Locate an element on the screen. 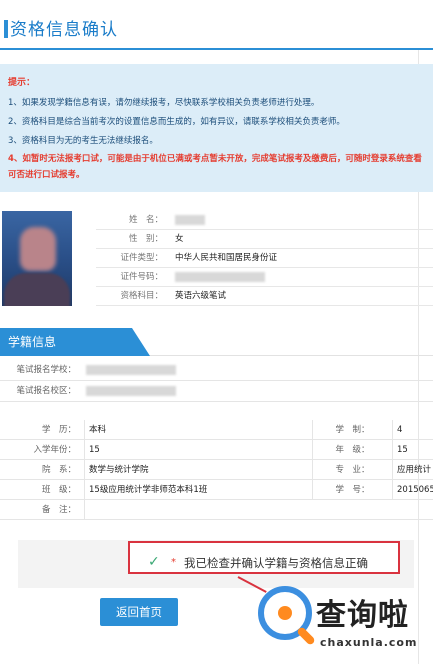  profile-row-id-type: 证件类型： 中华人民共和国居民身份证 is located at coordinates (264, 258).